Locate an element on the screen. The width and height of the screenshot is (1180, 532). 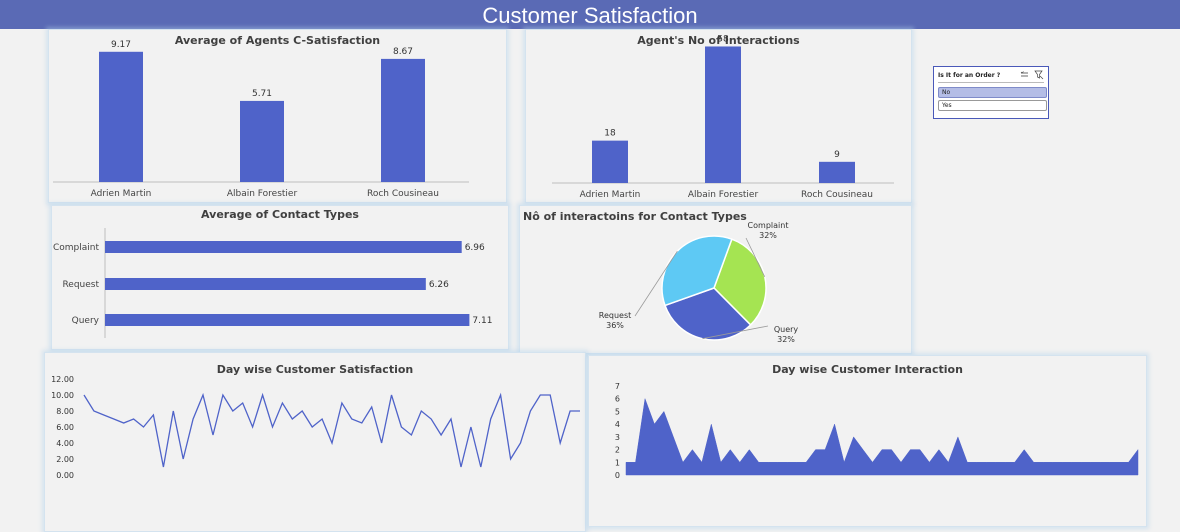
series-line is located at coordinates (331, 430).